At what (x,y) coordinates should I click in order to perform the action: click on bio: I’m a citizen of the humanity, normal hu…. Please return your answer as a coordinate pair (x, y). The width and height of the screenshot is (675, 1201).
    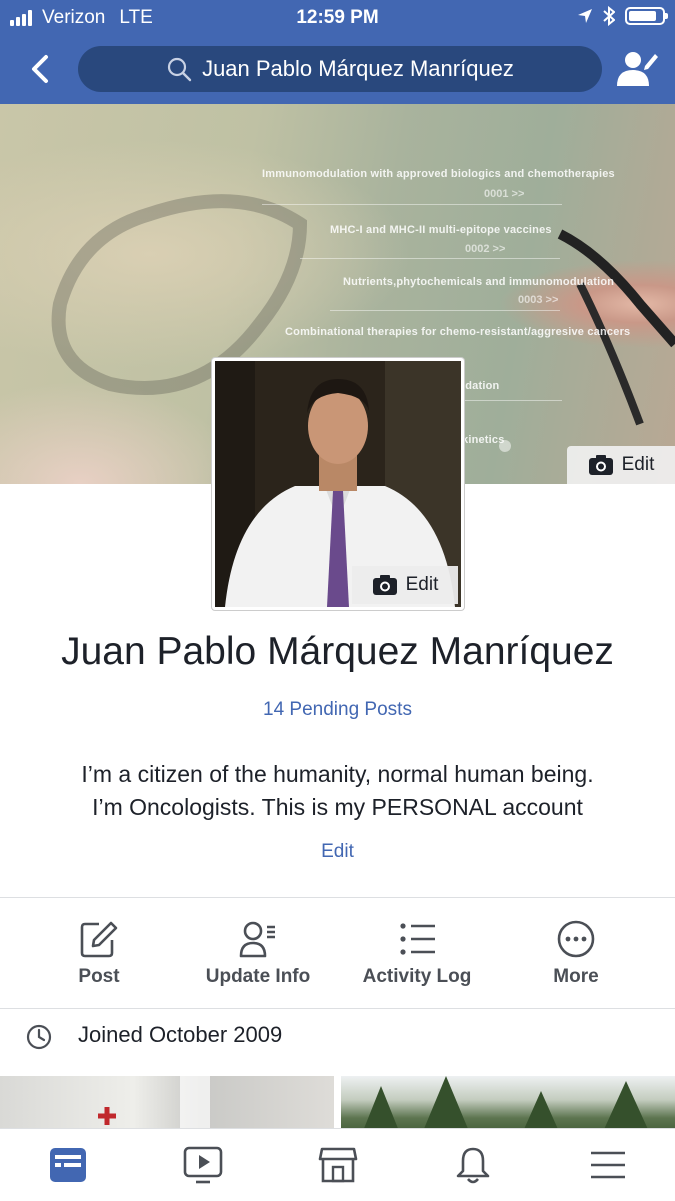
    Looking at the image, I should click on (337, 791).